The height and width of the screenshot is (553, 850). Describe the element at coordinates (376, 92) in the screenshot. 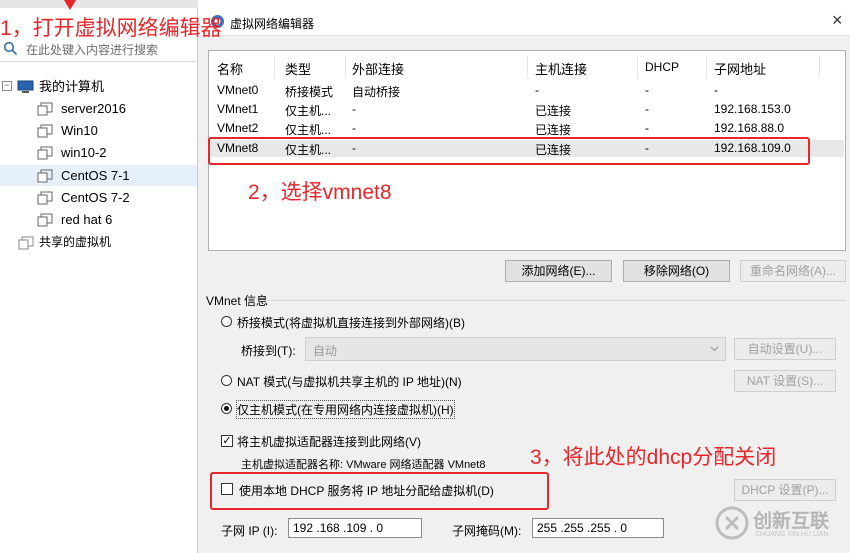

I see `cell-external: 自动桥接` at that location.